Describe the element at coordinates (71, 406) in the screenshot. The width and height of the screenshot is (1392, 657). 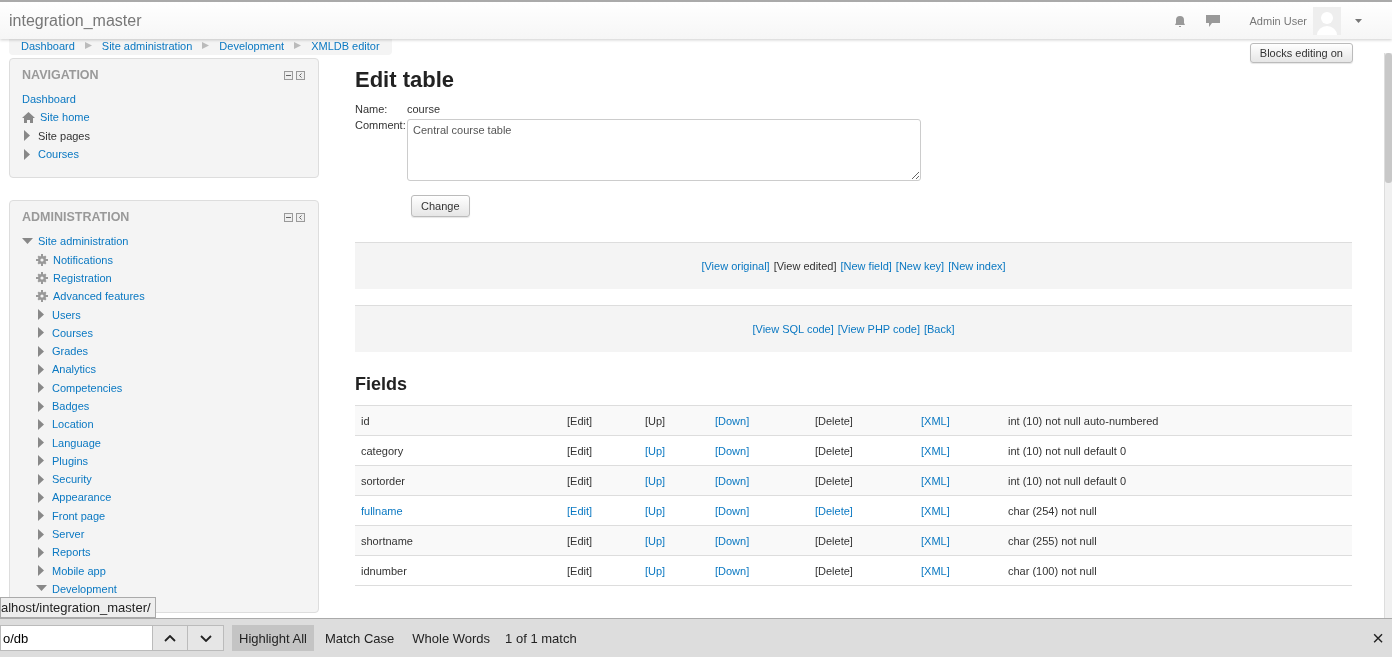
I see `nav-item: Badges` at that location.